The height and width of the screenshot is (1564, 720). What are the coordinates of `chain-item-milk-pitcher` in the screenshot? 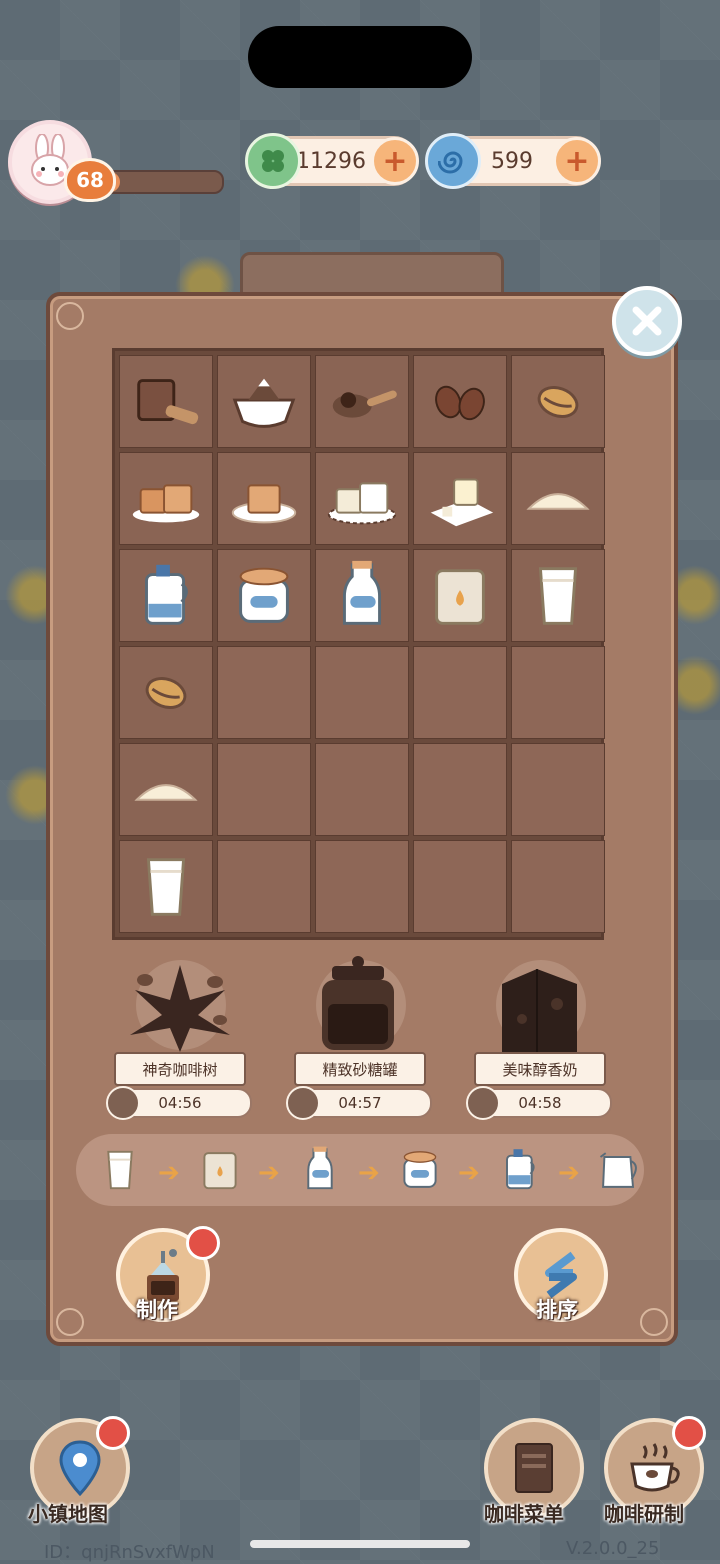 It's located at (620, 1170).